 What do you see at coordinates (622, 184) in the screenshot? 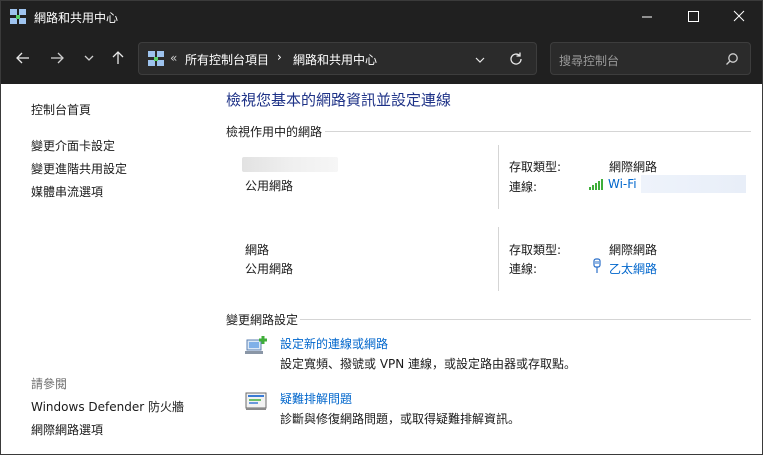
I see `network-1-connection-link: Wi-Fi` at bounding box center [622, 184].